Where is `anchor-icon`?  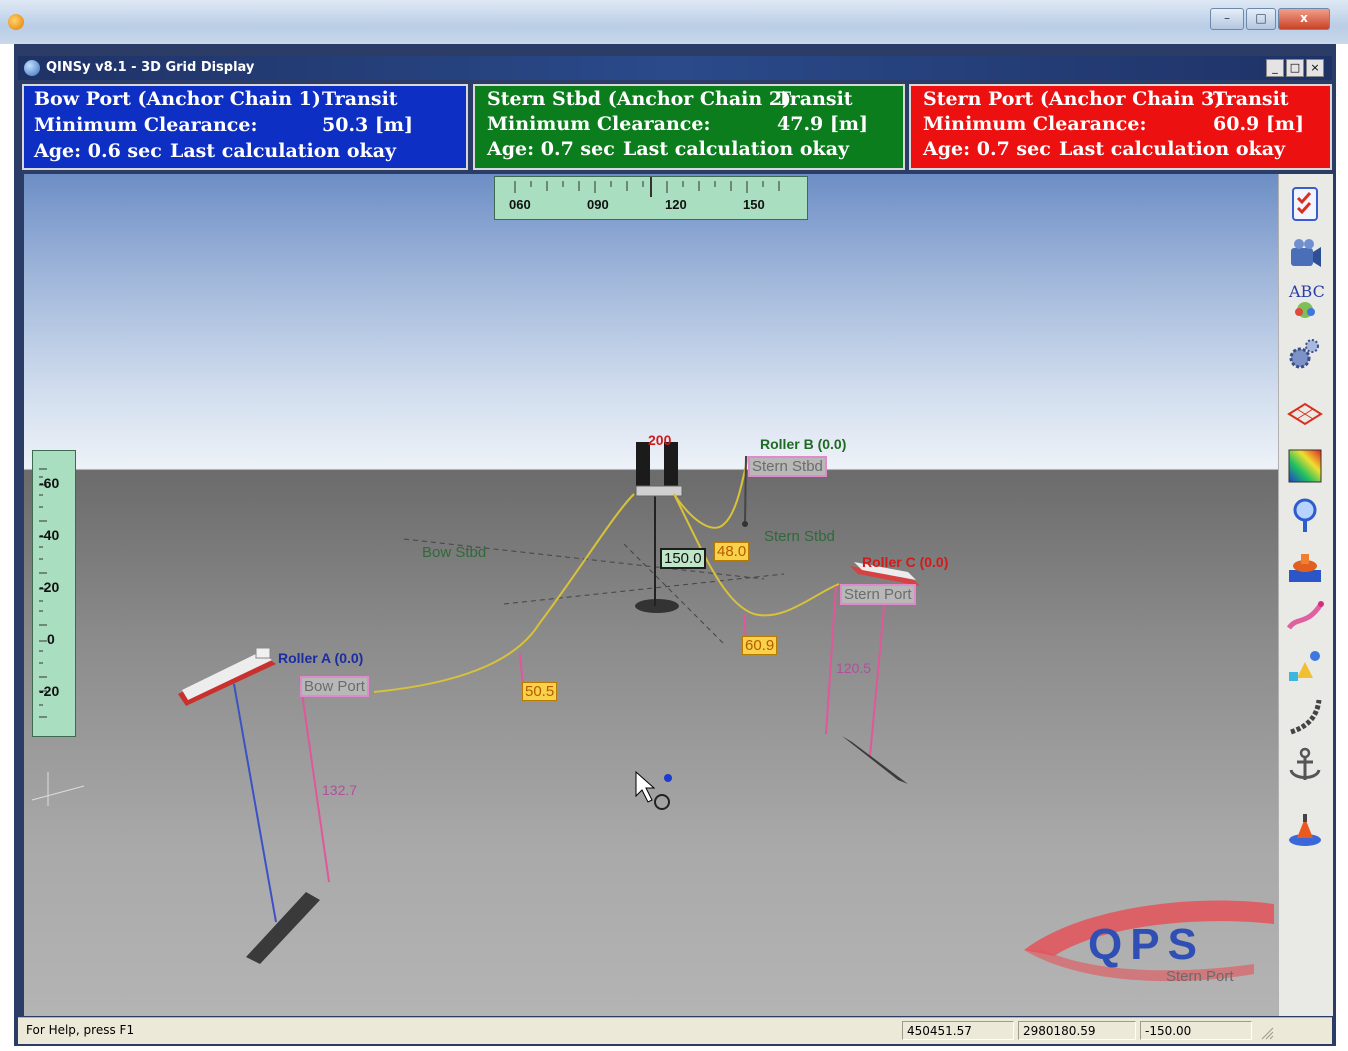 anchor-icon is located at coordinates (1305, 766).